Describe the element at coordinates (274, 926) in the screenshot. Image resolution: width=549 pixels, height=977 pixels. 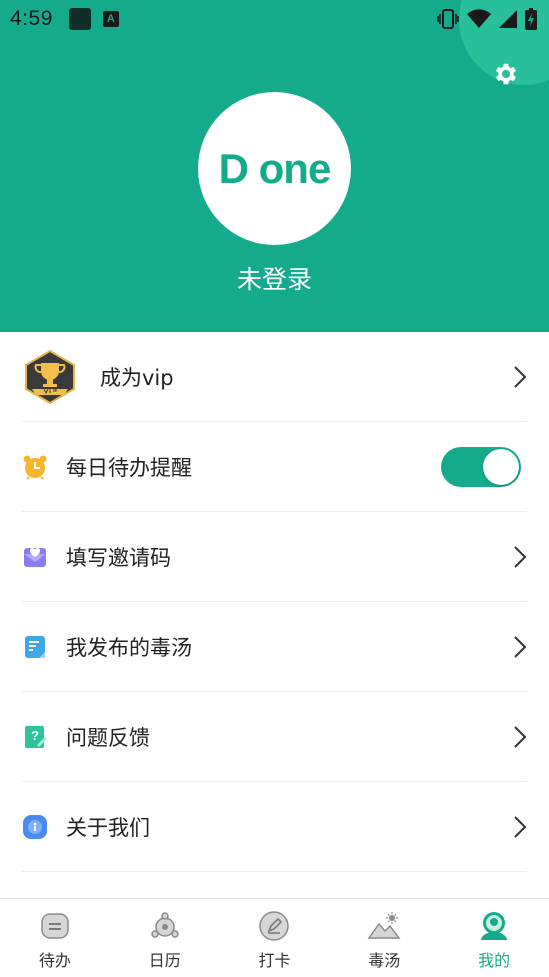
I see `checkin-icon` at that location.